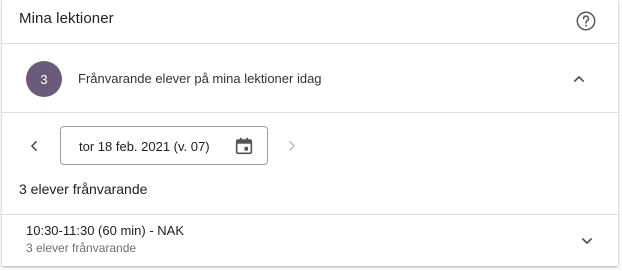 The width and height of the screenshot is (622, 271). Describe the element at coordinates (292, 146) in the screenshot. I see `chevron-right-icon` at that location.